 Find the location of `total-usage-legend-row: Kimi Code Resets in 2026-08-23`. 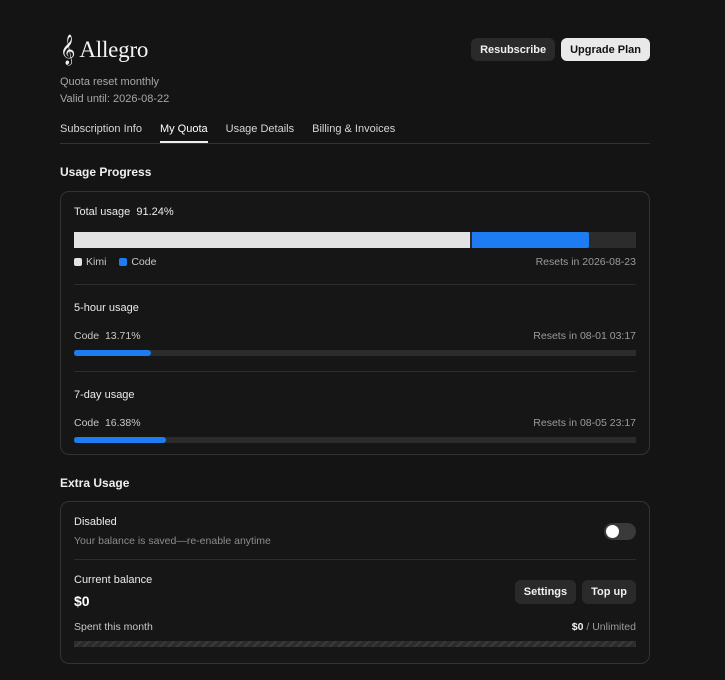

total-usage-legend-row: Kimi Code Resets in 2026-08-23 is located at coordinates (355, 262).